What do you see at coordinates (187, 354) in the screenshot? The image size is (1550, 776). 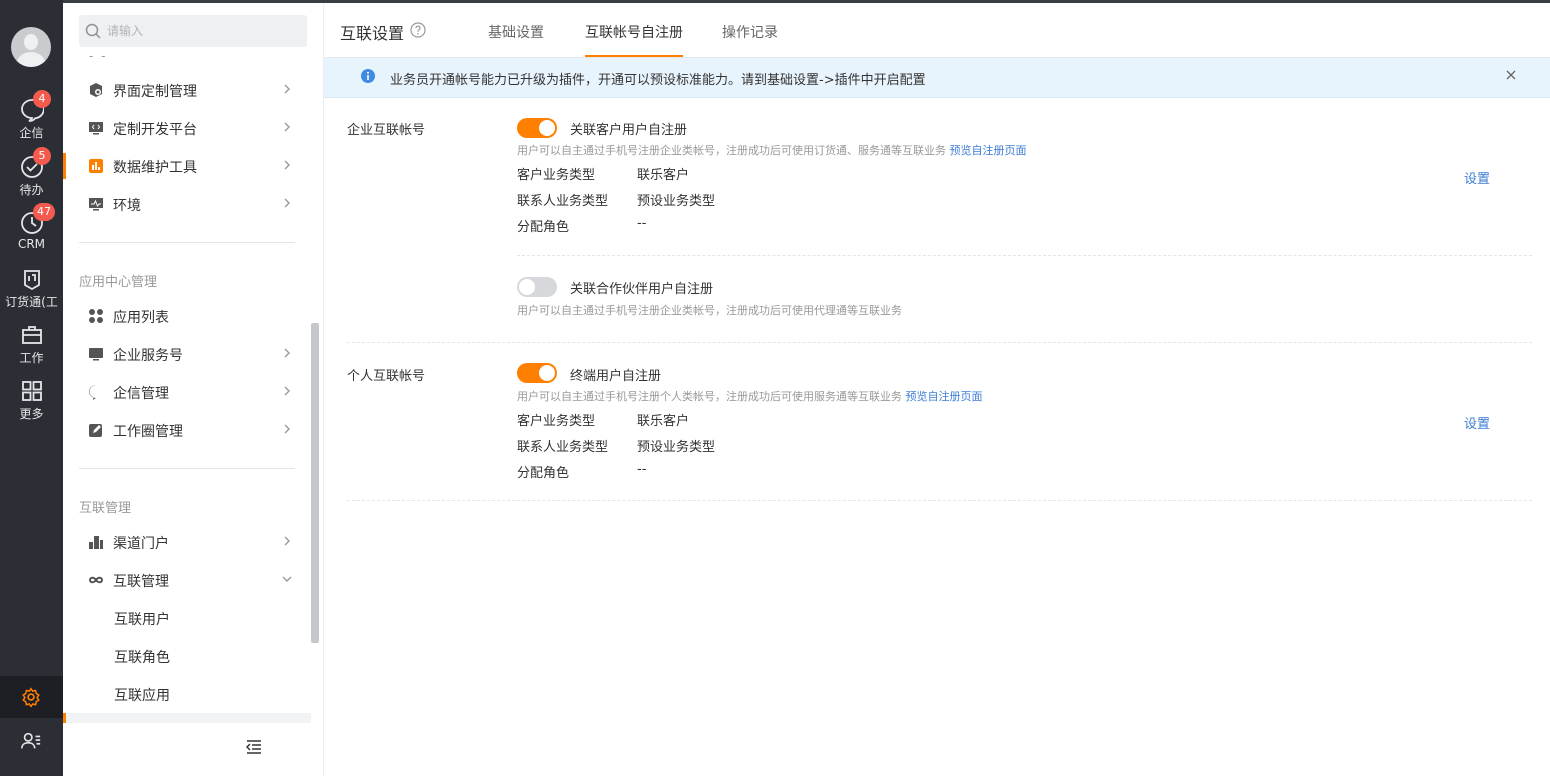 I see `sidebar-item-service-account: 企业服务号` at bounding box center [187, 354].